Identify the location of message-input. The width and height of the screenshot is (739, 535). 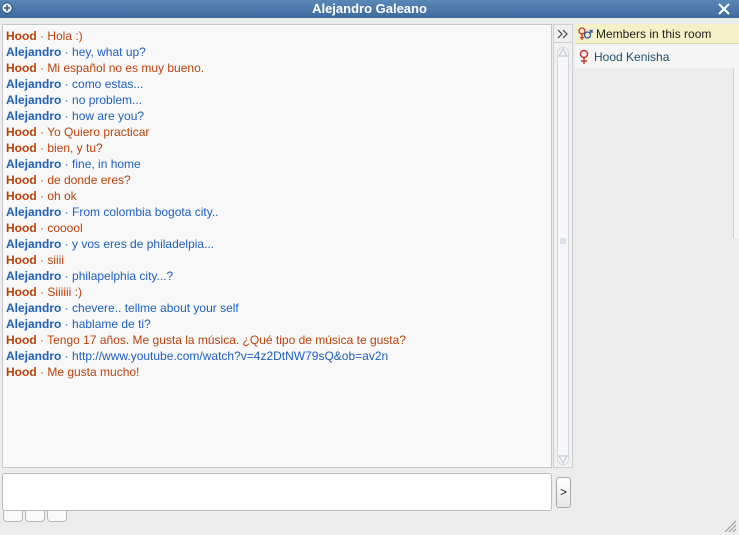
(277, 492).